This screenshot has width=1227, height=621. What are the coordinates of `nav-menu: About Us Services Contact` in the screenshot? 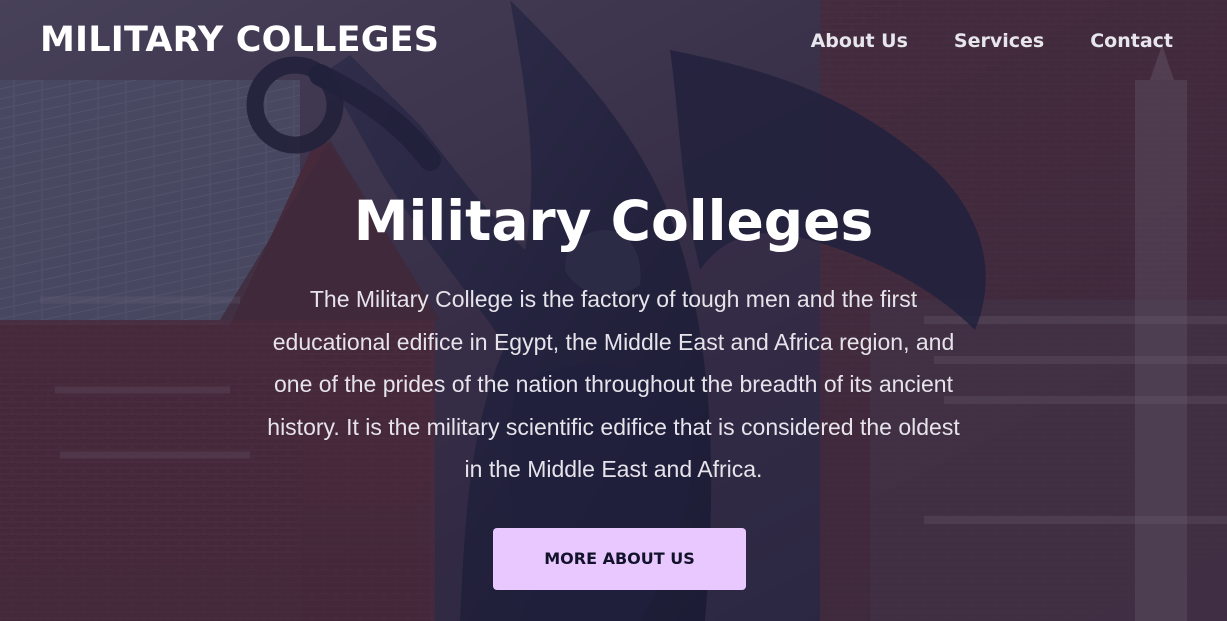 It's located at (992, 41).